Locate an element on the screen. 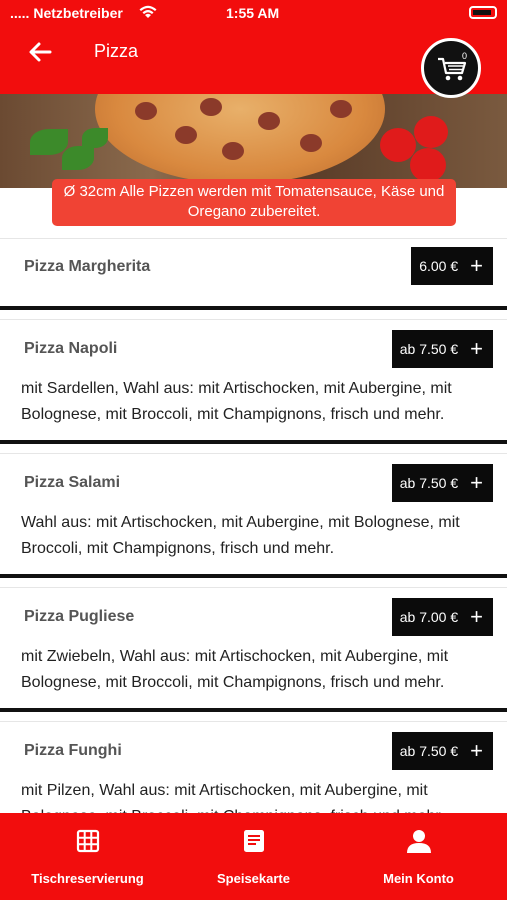 The image size is (507, 900). status-bar: ..... Netzbetreiber 1:55 AM is located at coordinates (253, 13).